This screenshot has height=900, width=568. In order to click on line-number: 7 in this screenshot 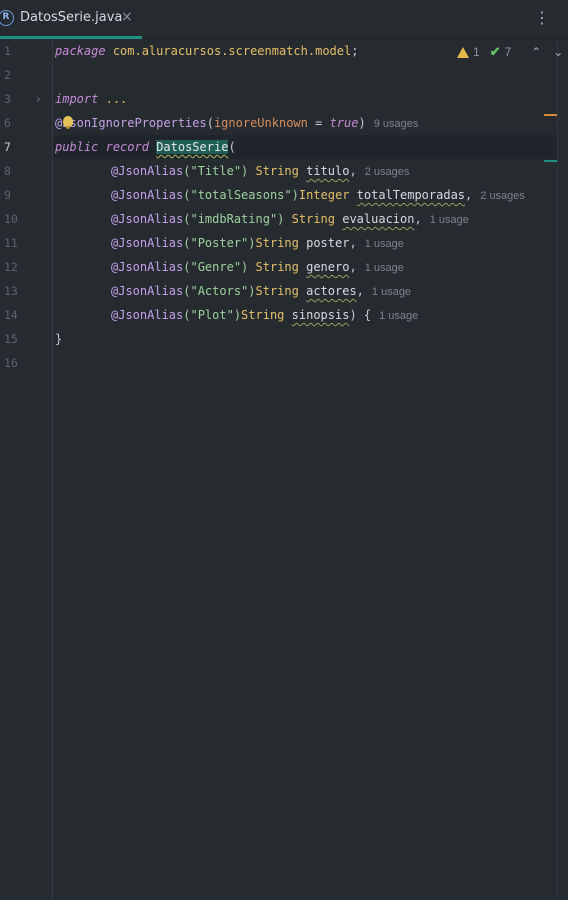, I will do `click(7, 147)`.